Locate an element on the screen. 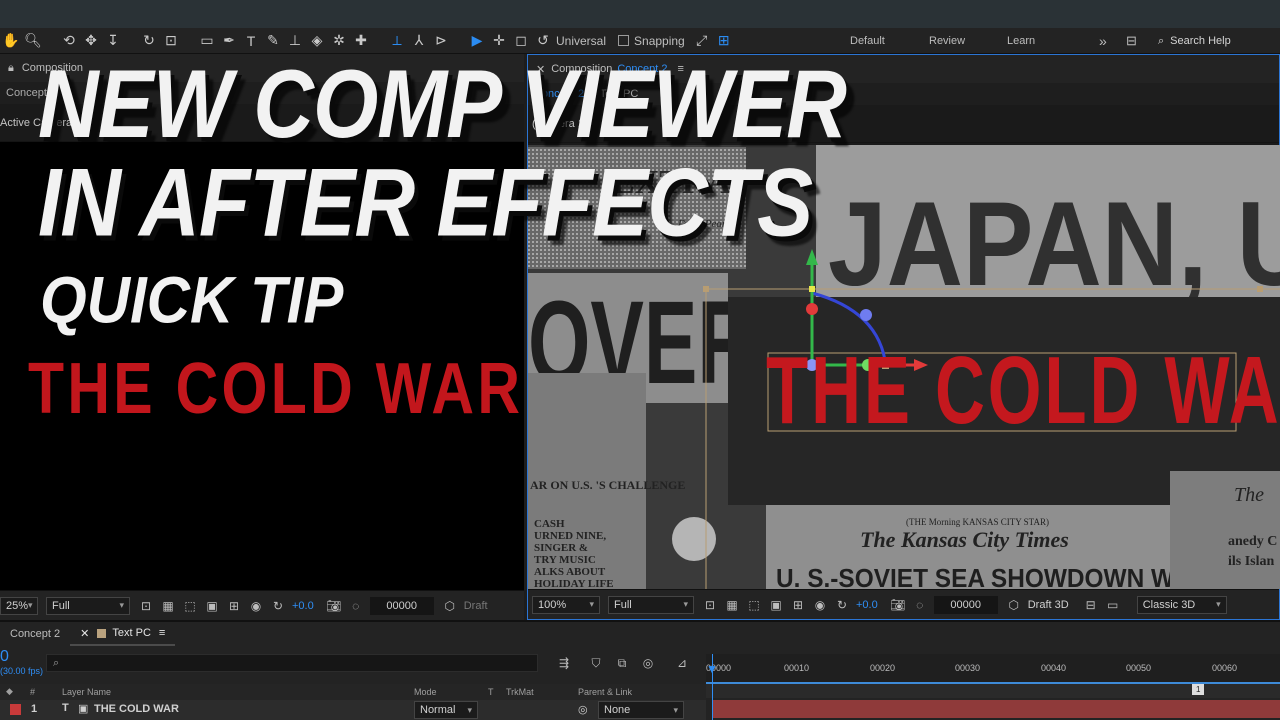 The image size is (1280, 720). left-timecode: 00000 is located at coordinates (401, 605).